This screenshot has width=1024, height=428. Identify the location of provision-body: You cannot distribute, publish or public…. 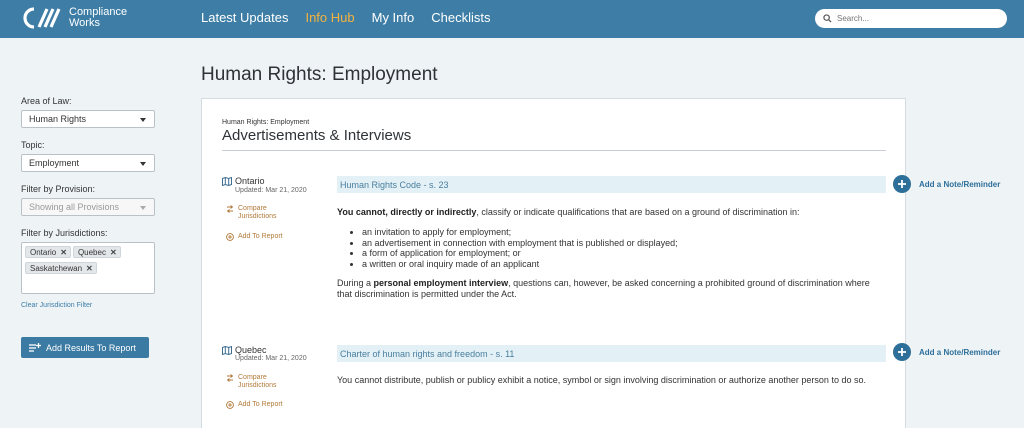
(601, 380).